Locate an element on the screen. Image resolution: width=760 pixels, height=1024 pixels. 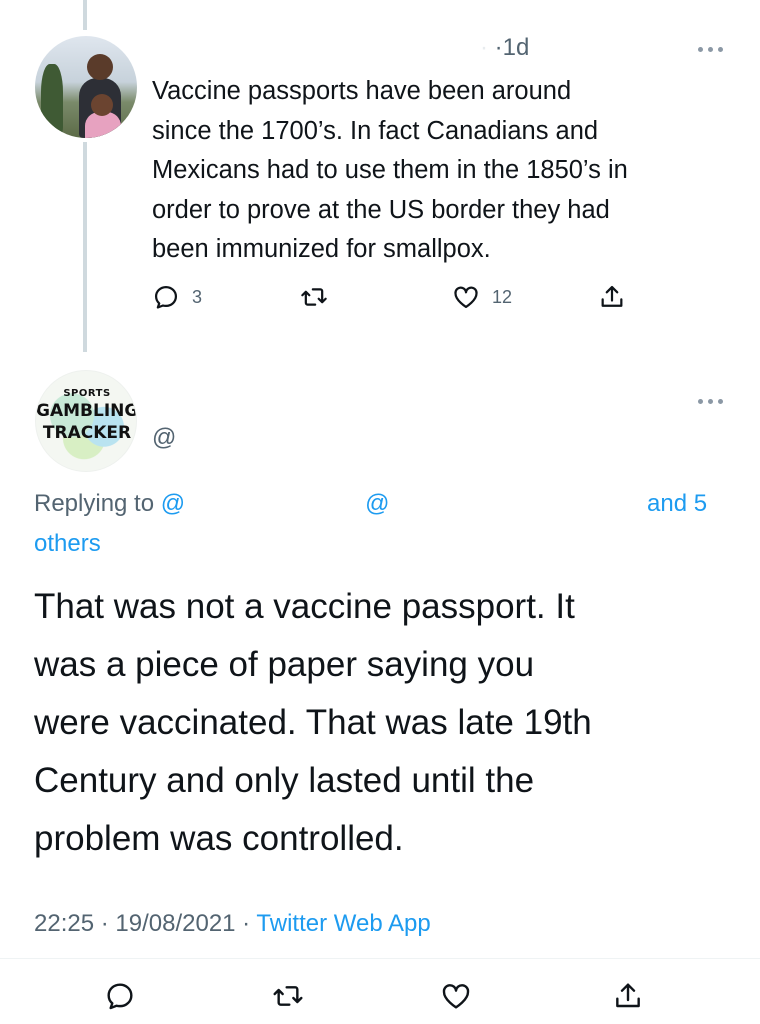
tweet-time: 22:25 is located at coordinates (64, 923).